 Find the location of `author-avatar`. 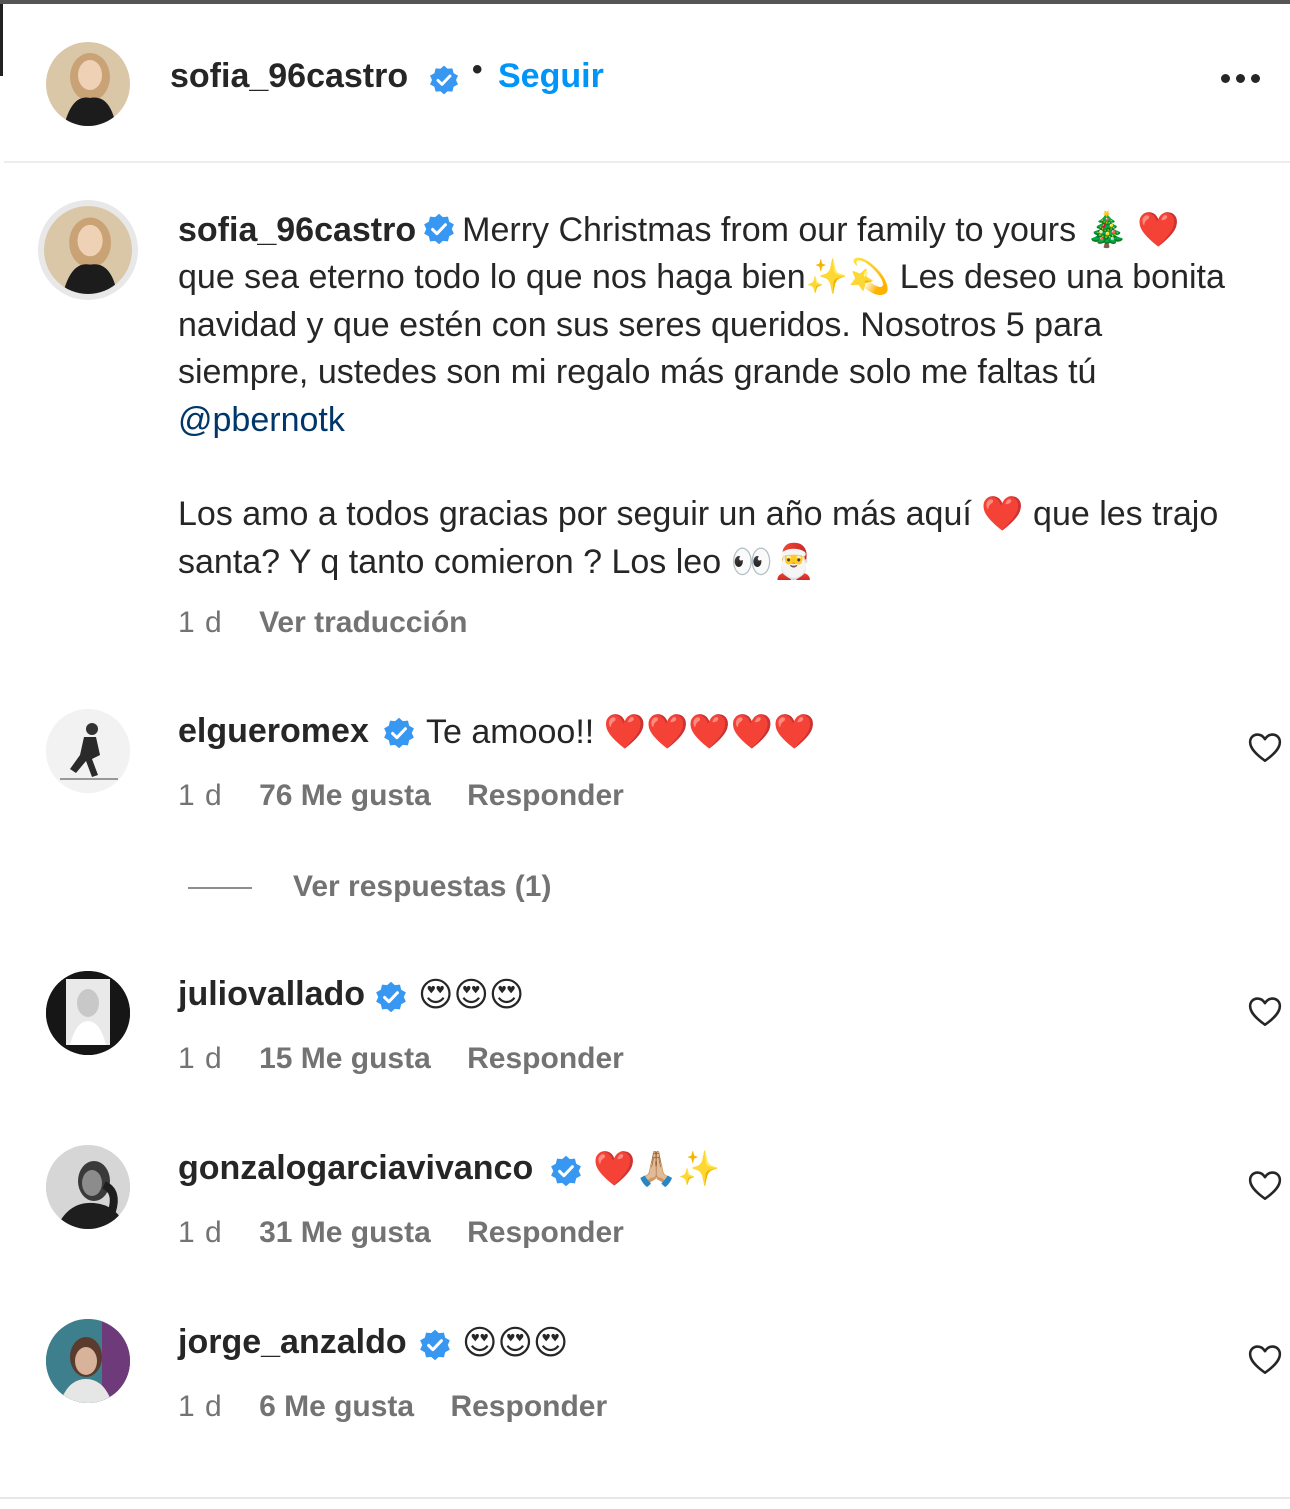

author-avatar is located at coordinates (88, 84).